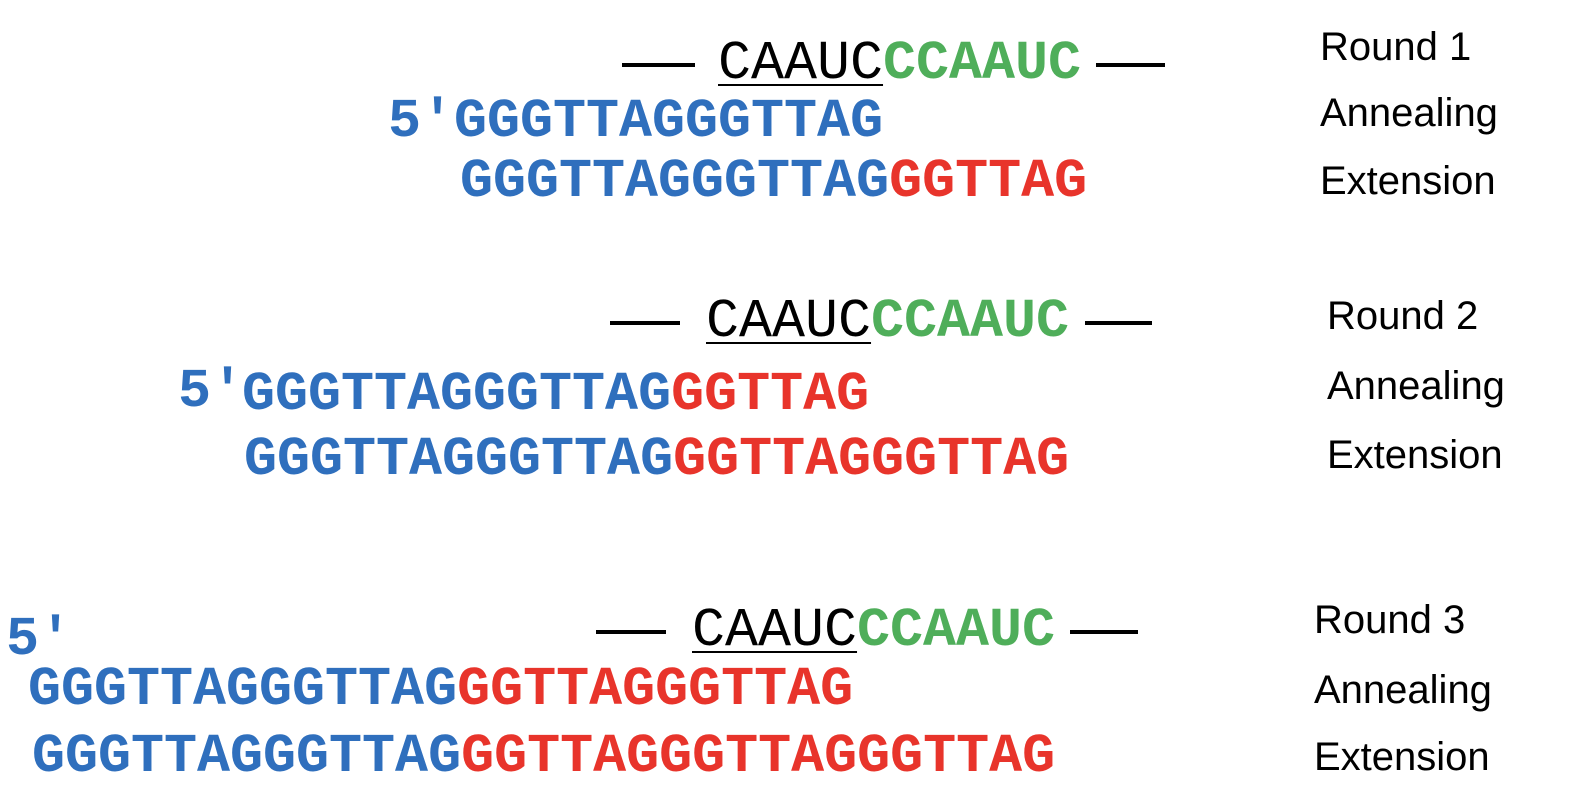  I want to click on extension-strand-round-3: GGGTTAGGGTTAGGGTTAGGGTTAGGGTTAG, so click(543, 757).